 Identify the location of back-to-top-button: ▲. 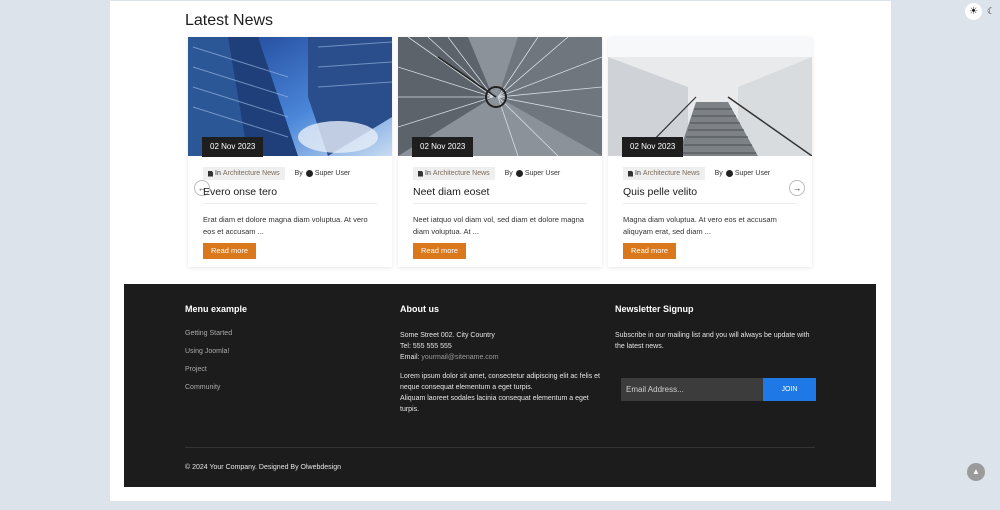
(976, 472).